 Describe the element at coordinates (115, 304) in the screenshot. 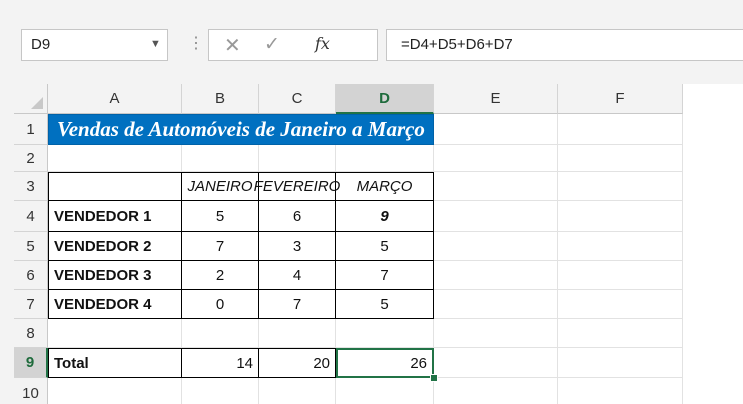

I see `seller-name: VENDEDOR 4` at that location.